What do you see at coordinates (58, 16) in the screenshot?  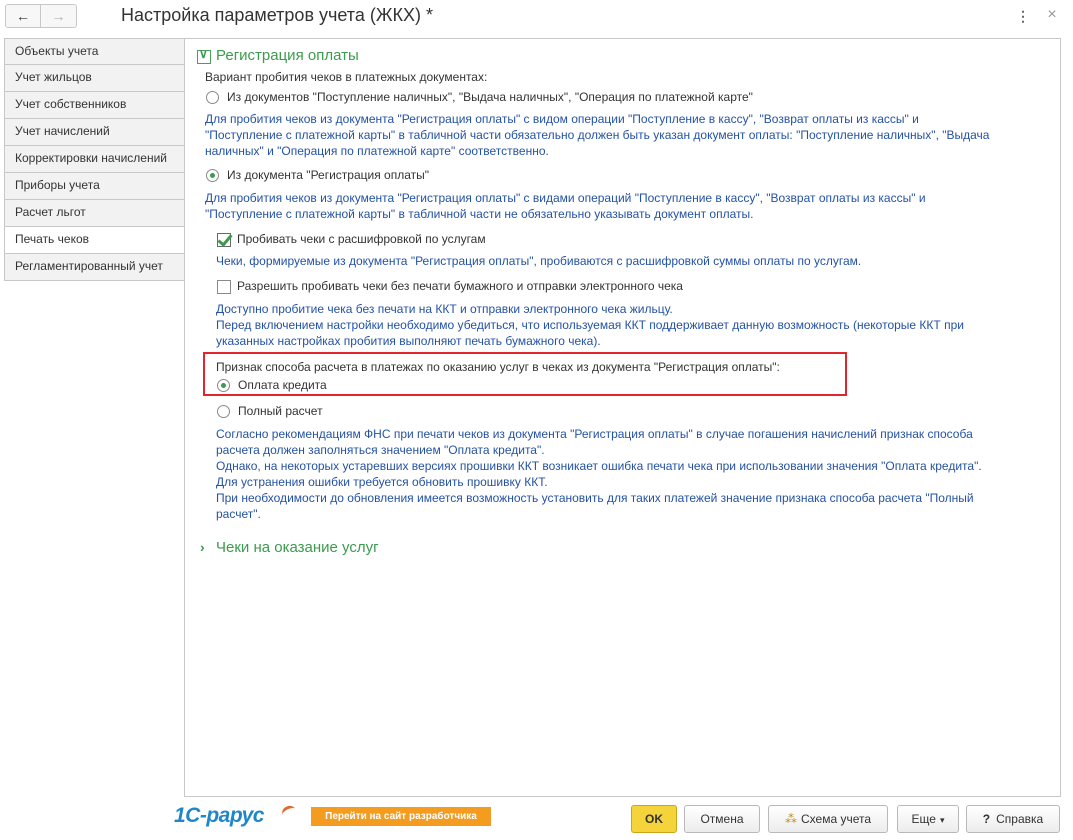 I see `forward-arrow-icon: →` at bounding box center [58, 16].